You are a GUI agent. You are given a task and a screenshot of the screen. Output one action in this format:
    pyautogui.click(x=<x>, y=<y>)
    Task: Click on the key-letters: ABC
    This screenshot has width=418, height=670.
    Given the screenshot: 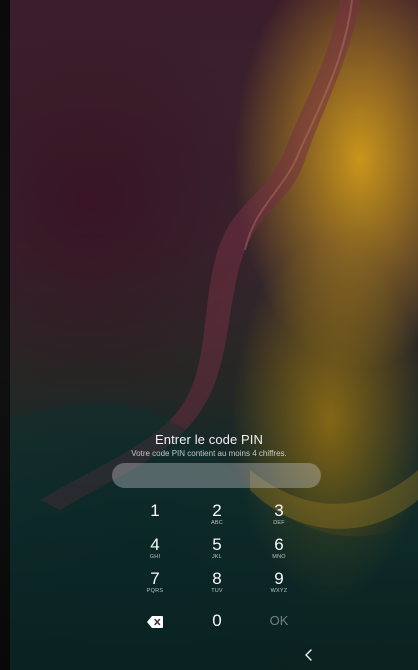 What is the action you would take?
    pyautogui.click(x=217, y=523)
    